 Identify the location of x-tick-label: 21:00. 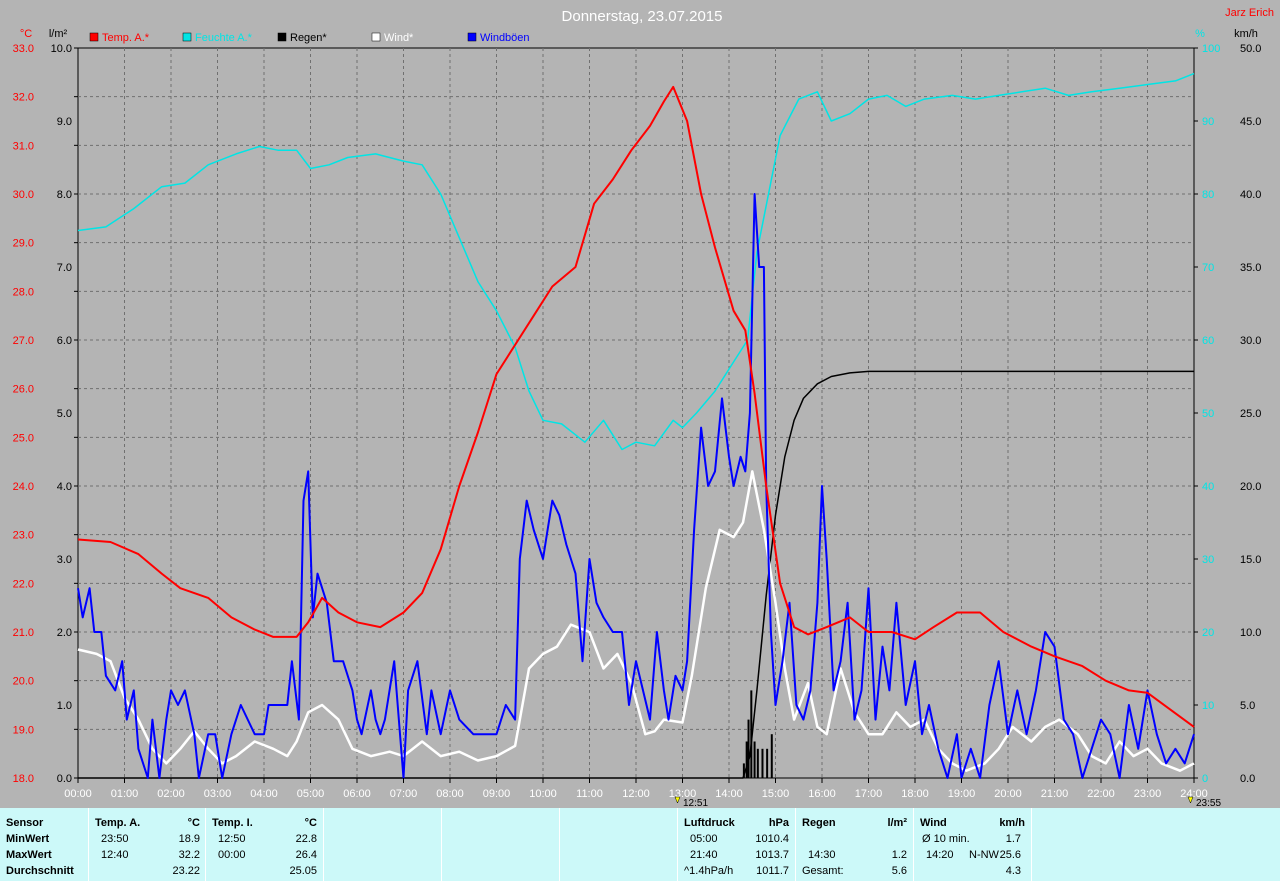
(1055, 794).